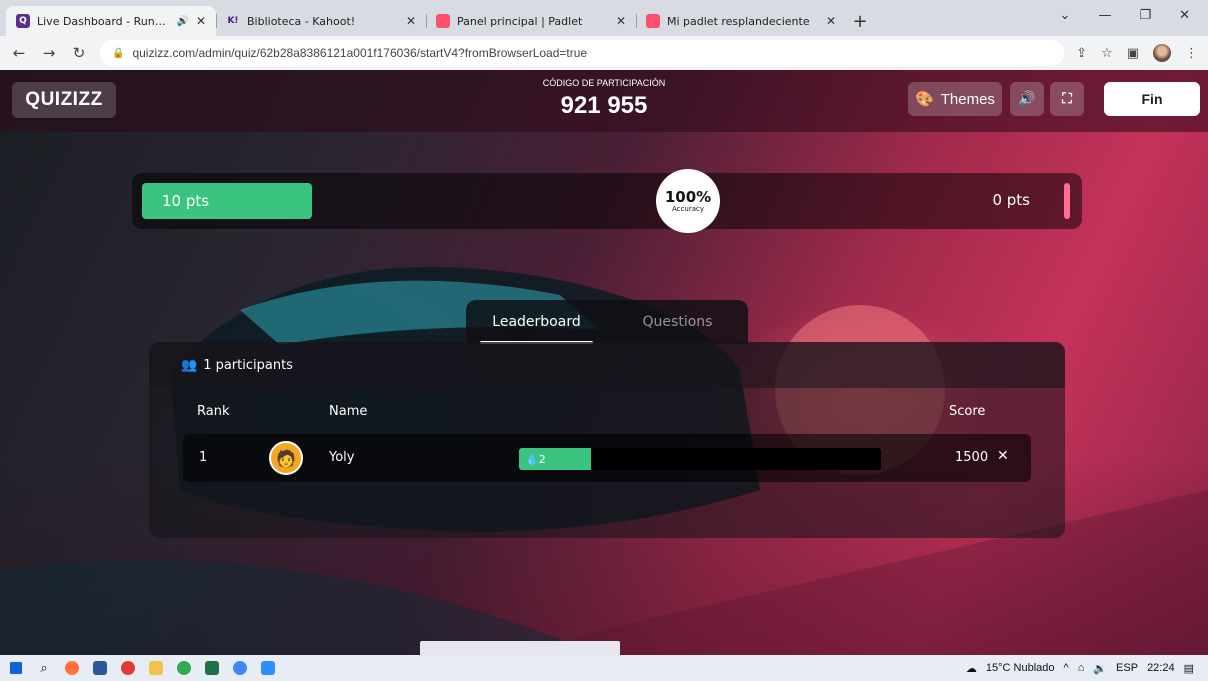 Image resolution: width=1208 pixels, height=681 pixels. I want to click on windows-start-icon, so click(16, 668).